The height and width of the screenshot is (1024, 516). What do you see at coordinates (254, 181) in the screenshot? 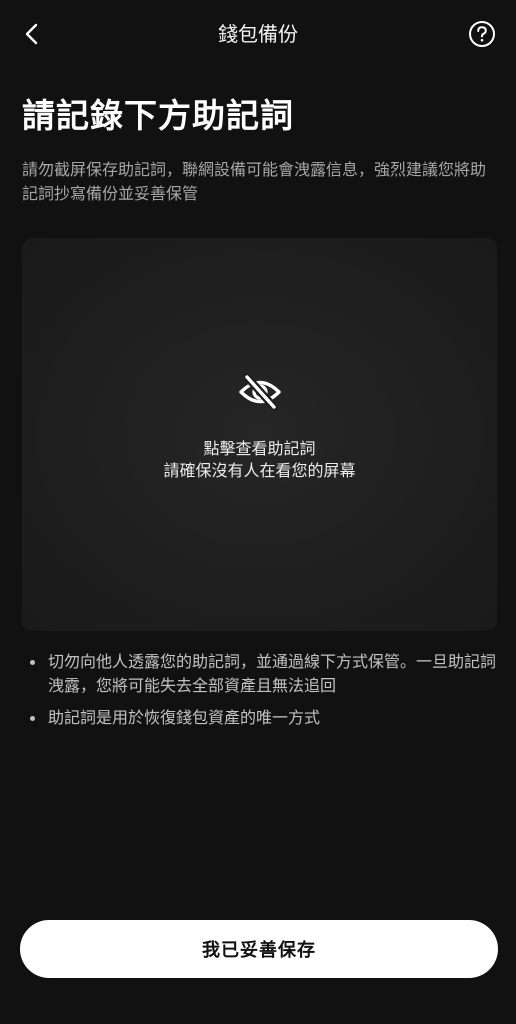
I see `warning-description: 請勿截屏保存助記詞，聯網設備可能會洩露信息，強烈建議您將助記詞抄寫備份並妥善保管` at bounding box center [254, 181].